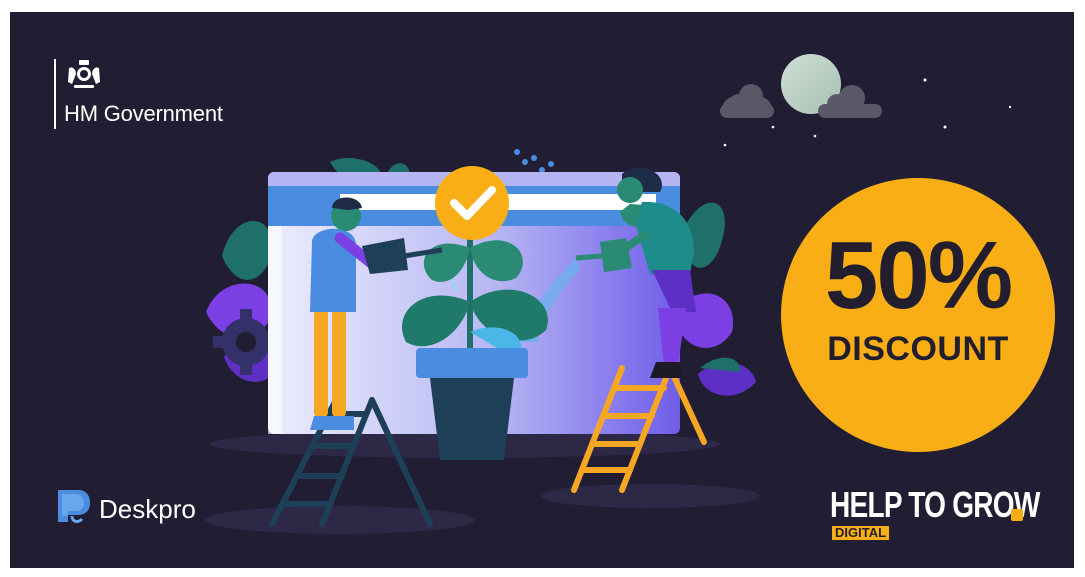 The width and height of the screenshot is (1085, 577). Describe the element at coordinates (918, 275) in the screenshot. I see `discount-amount: 50%` at that location.